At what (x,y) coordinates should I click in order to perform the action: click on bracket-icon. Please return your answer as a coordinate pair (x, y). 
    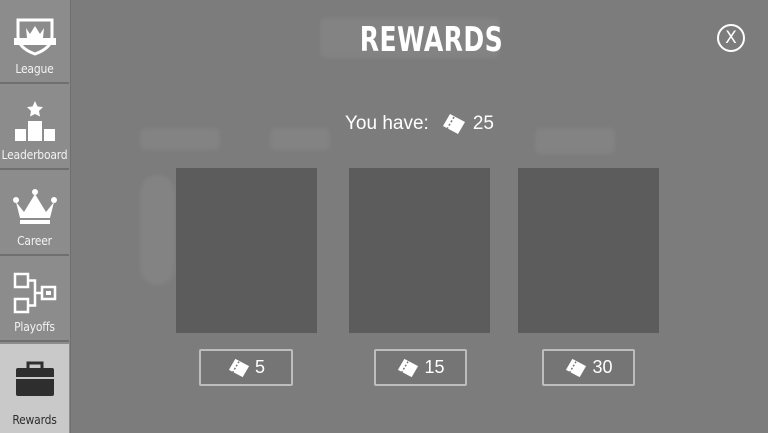
    Looking at the image, I should click on (34, 293).